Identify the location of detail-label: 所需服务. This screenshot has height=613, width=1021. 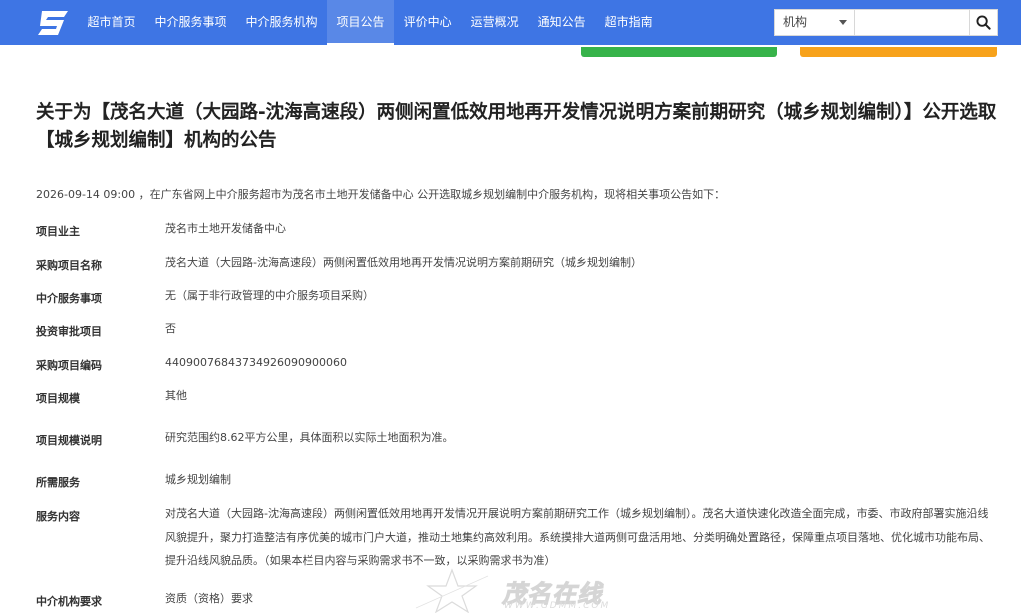
(58, 482).